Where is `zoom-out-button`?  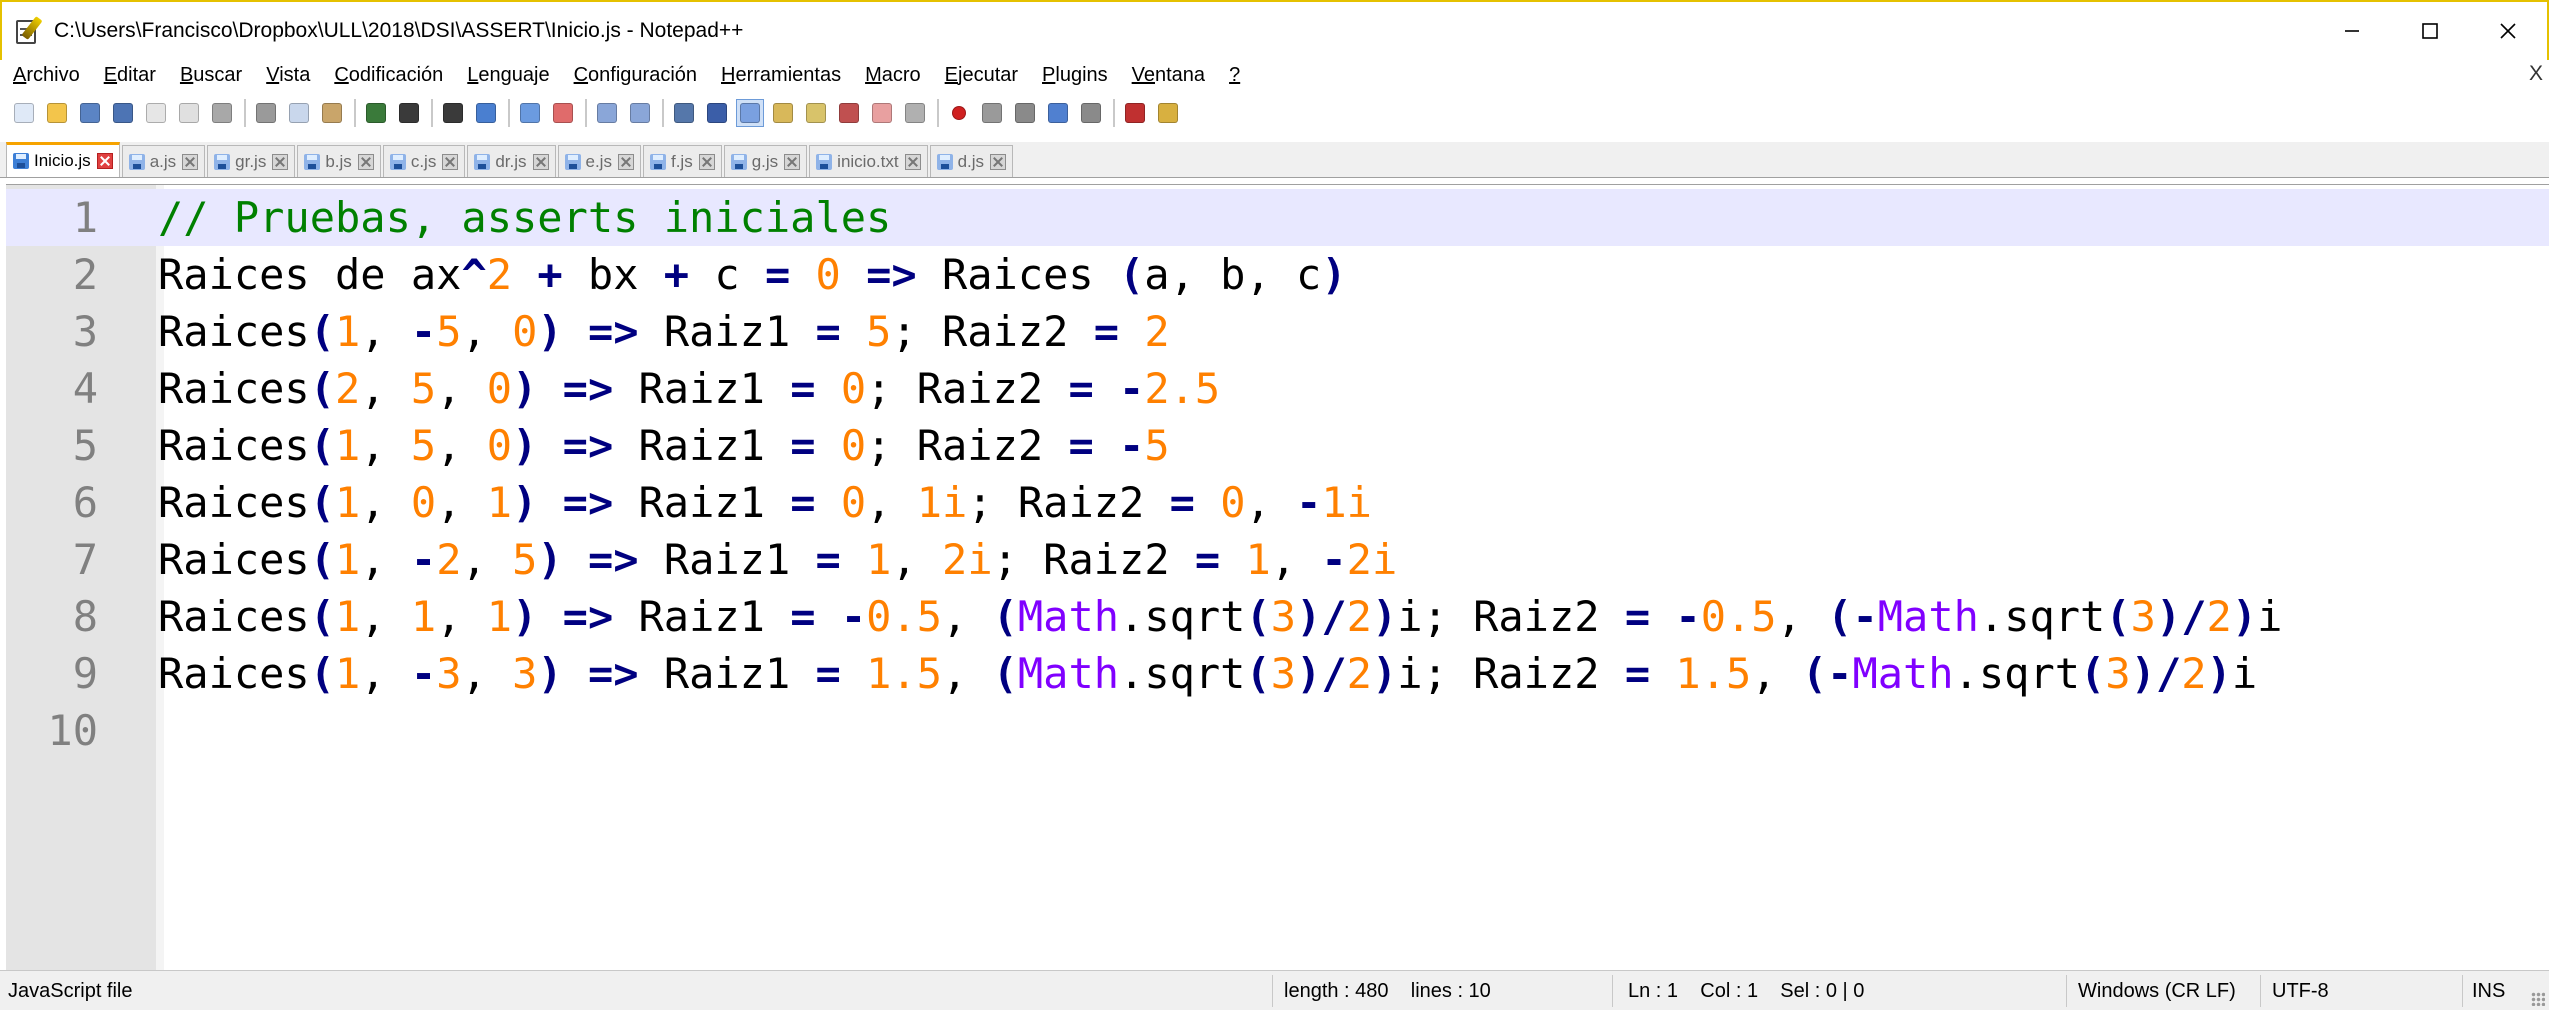 zoom-out-button is located at coordinates (563, 113).